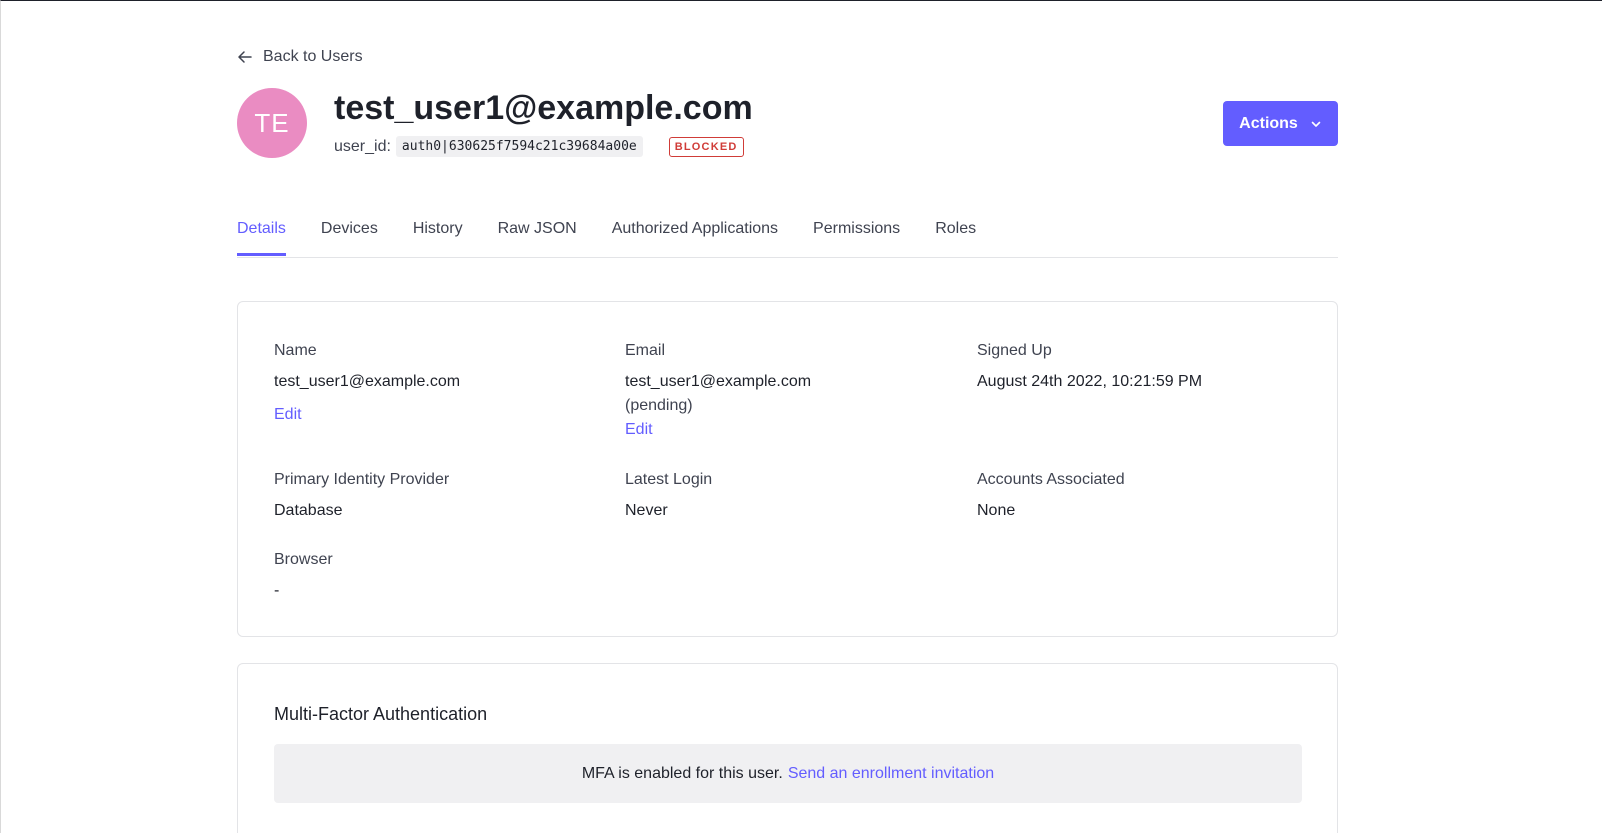  I want to click on back-to-users-label: Back to Users, so click(313, 56).